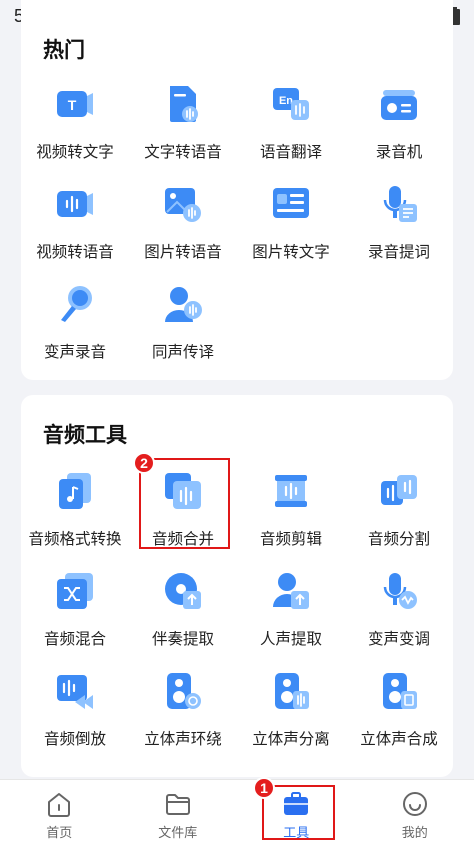 The image size is (474, 842). What do you see at coordinates (398, 252) in the screenshot?
I see `tool-label: 录音提词` at bounding box center [398, 252].